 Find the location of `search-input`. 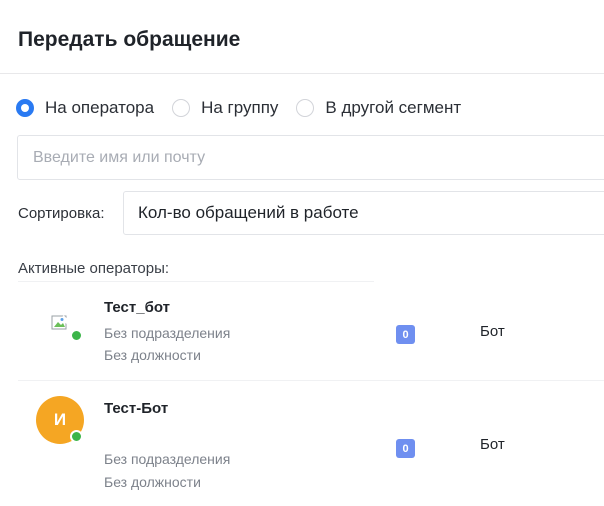

search-input is located at coordinates (310, 157).